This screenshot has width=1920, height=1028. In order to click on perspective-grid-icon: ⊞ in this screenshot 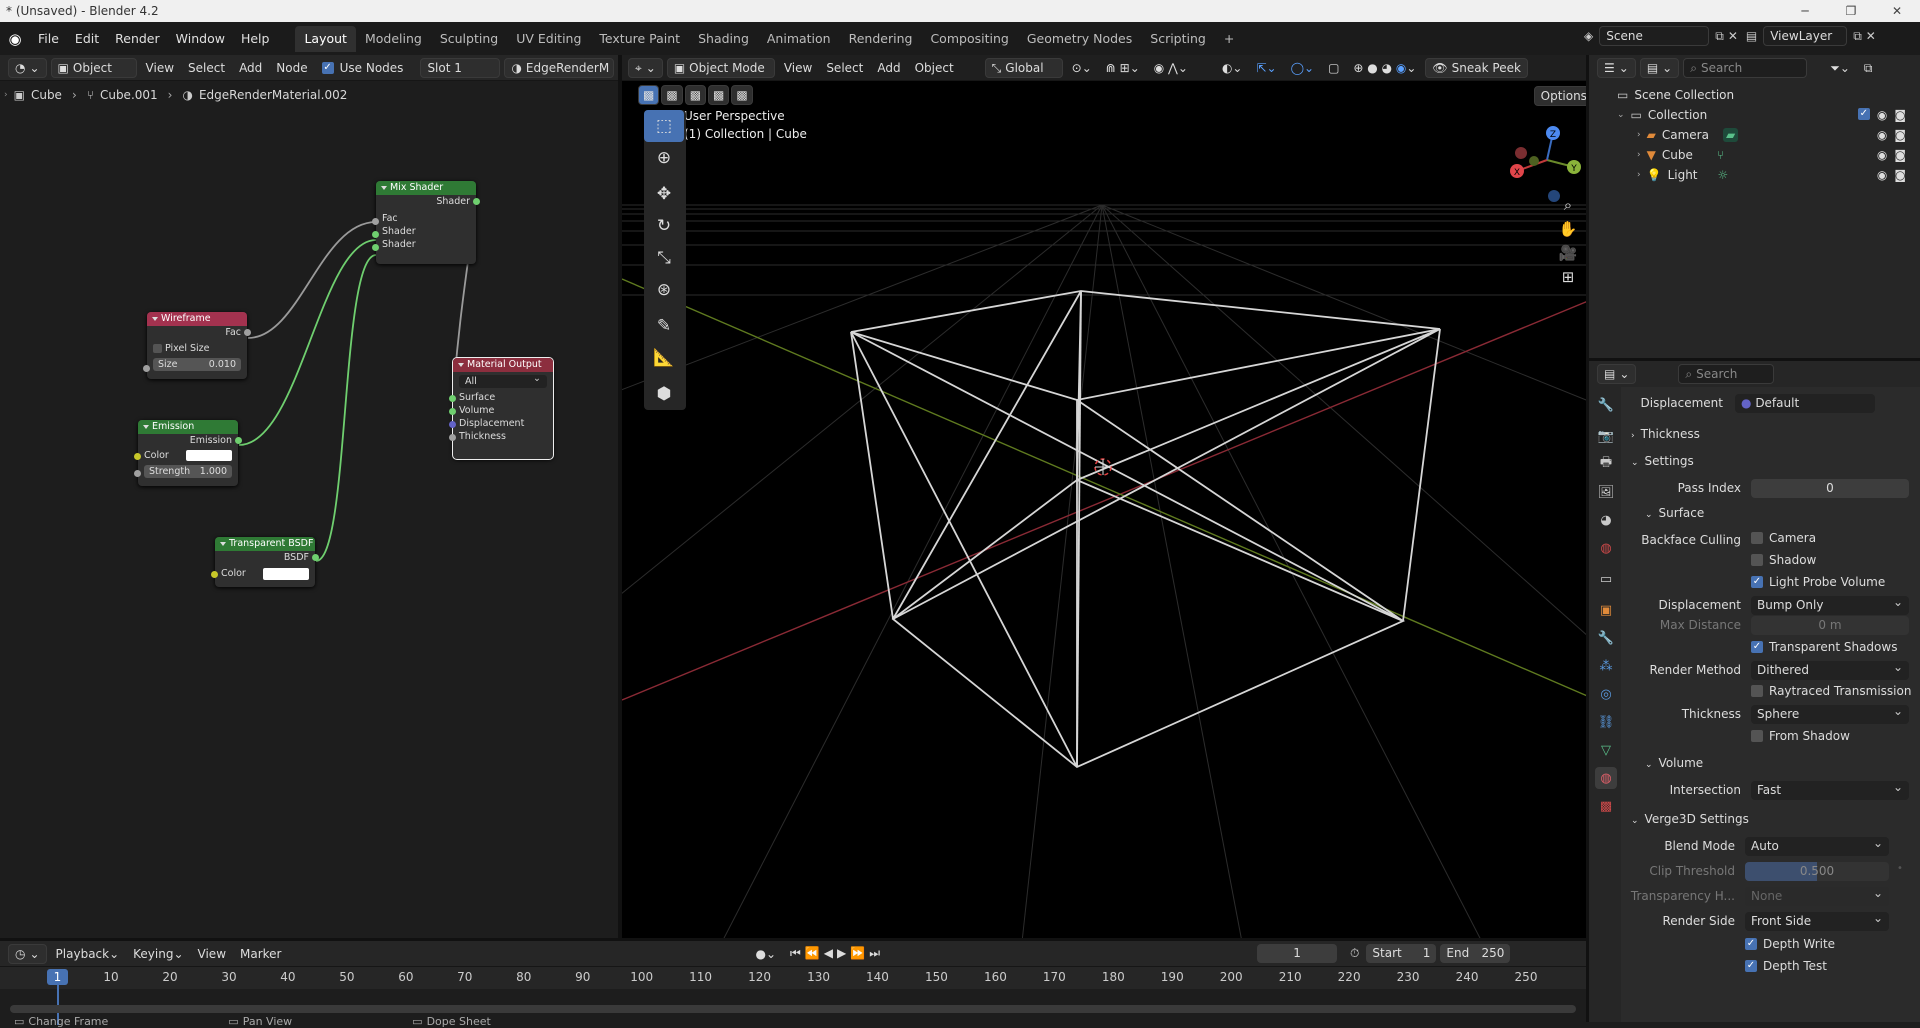, I will do `click(1568, 277)`.